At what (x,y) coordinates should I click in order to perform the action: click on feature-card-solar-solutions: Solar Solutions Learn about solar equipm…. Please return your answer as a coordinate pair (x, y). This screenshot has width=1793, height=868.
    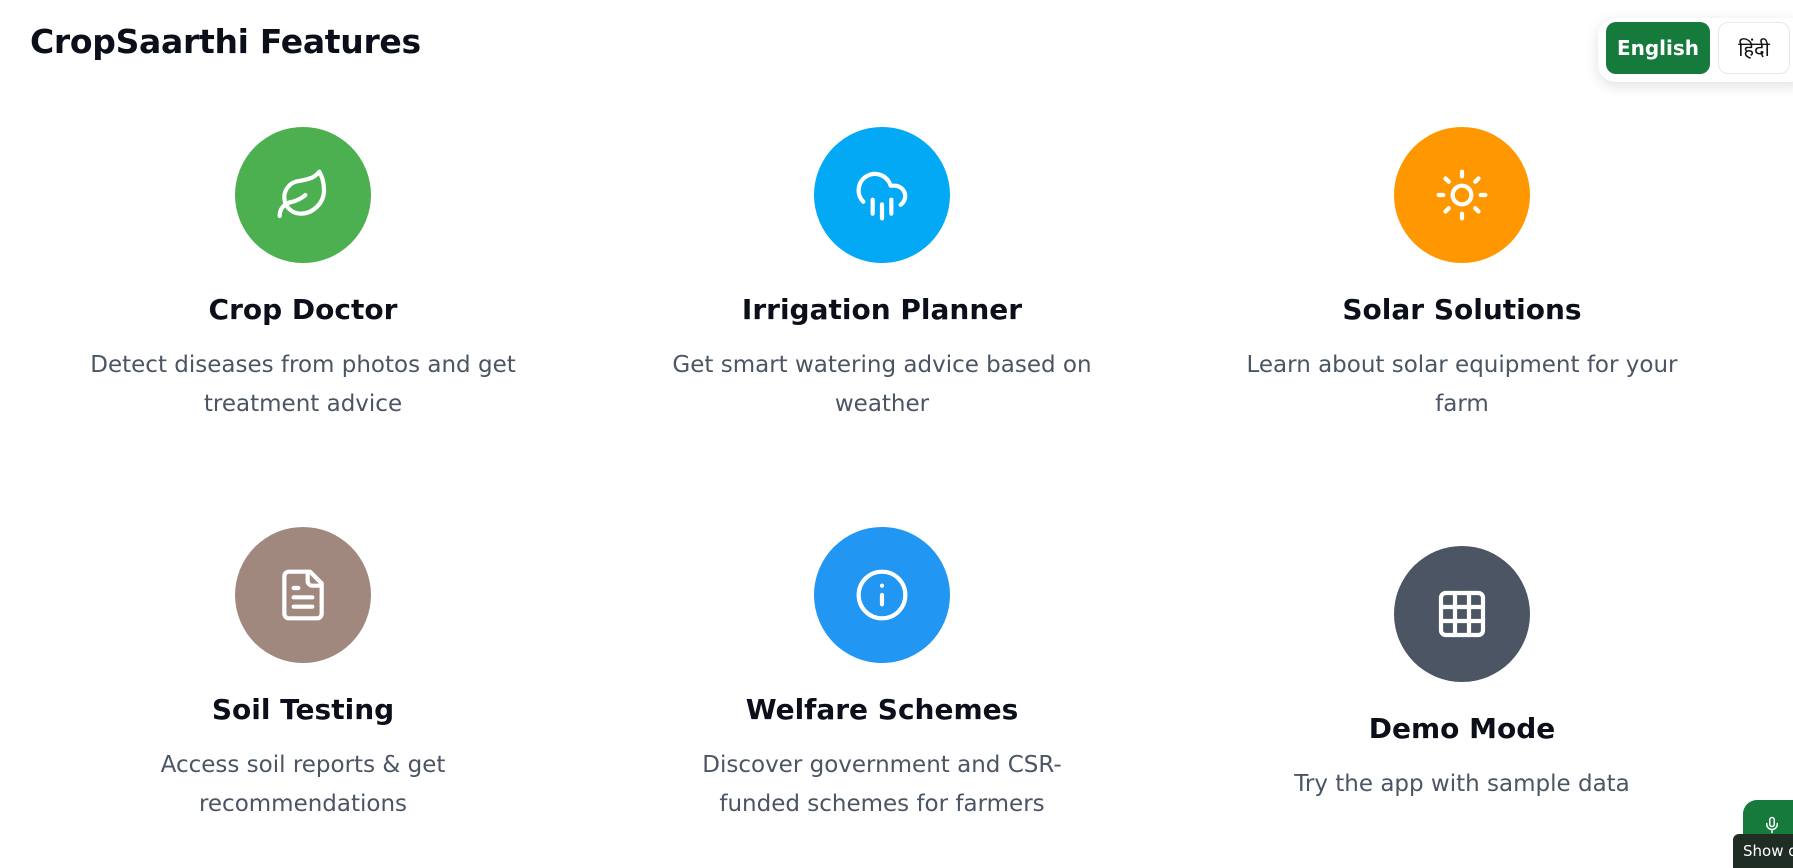
    Looking at the image, I should click on (1462, 275).